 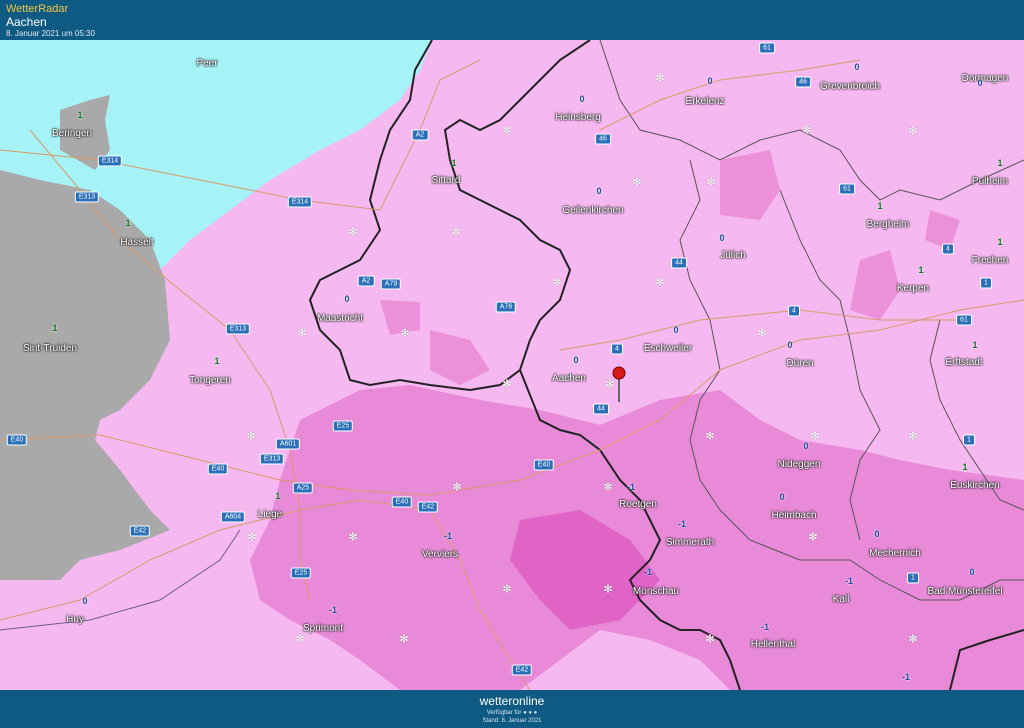 I want to click on place-label: Aachen, so click(x=569, y=378).